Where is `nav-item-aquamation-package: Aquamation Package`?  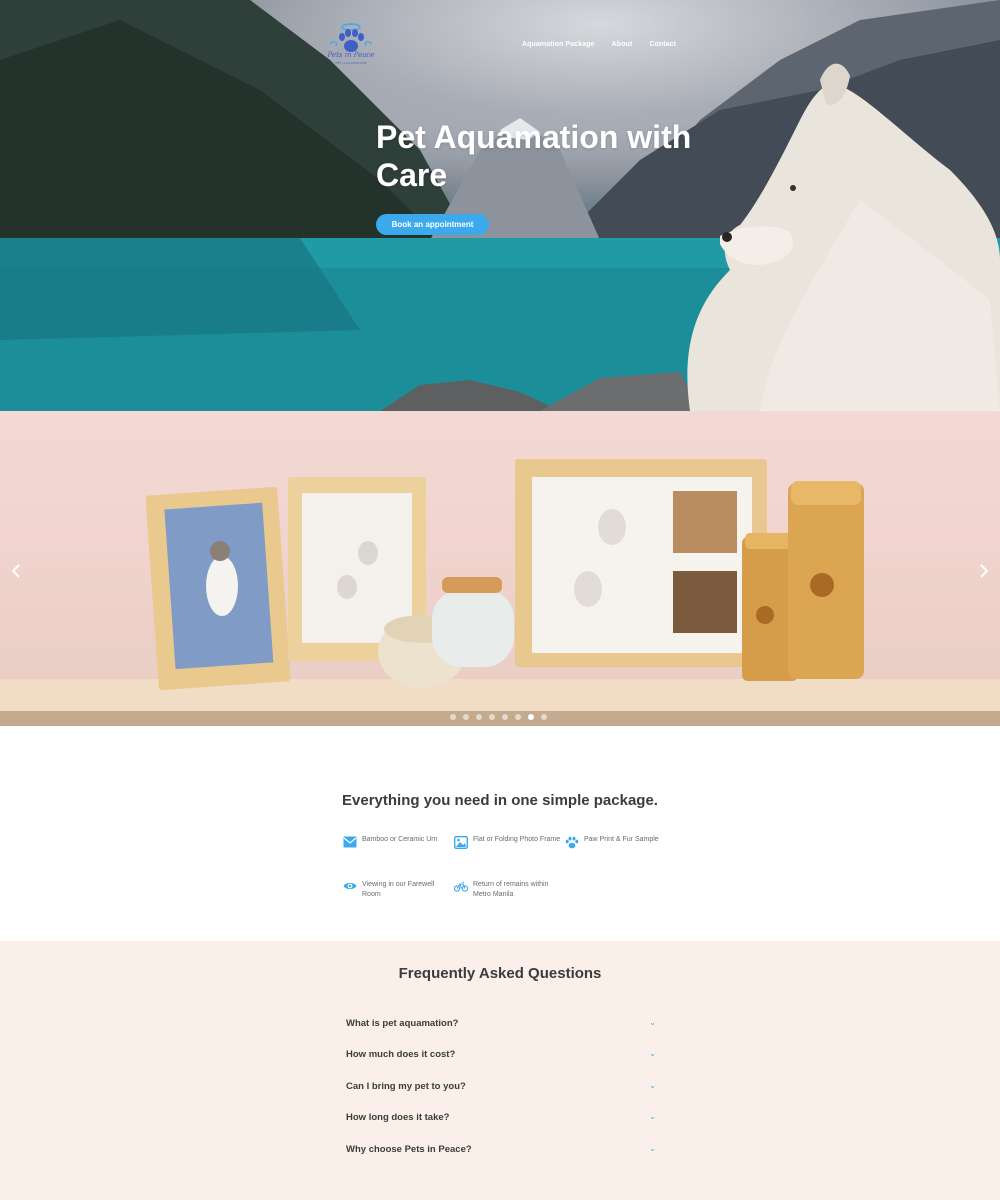 nav-item-aquamation-package: Aquamation Package is located at coordinates (558, 44).